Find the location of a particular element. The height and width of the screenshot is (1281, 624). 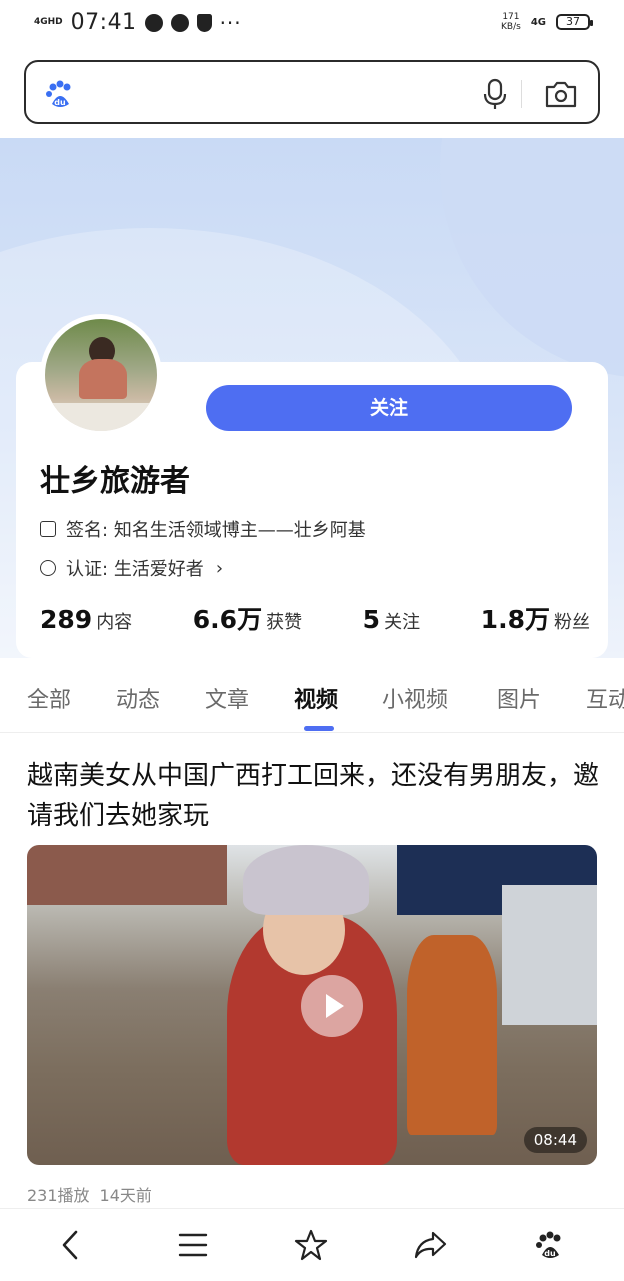

stat-label: 关注 is located at coordinates (402, 622).